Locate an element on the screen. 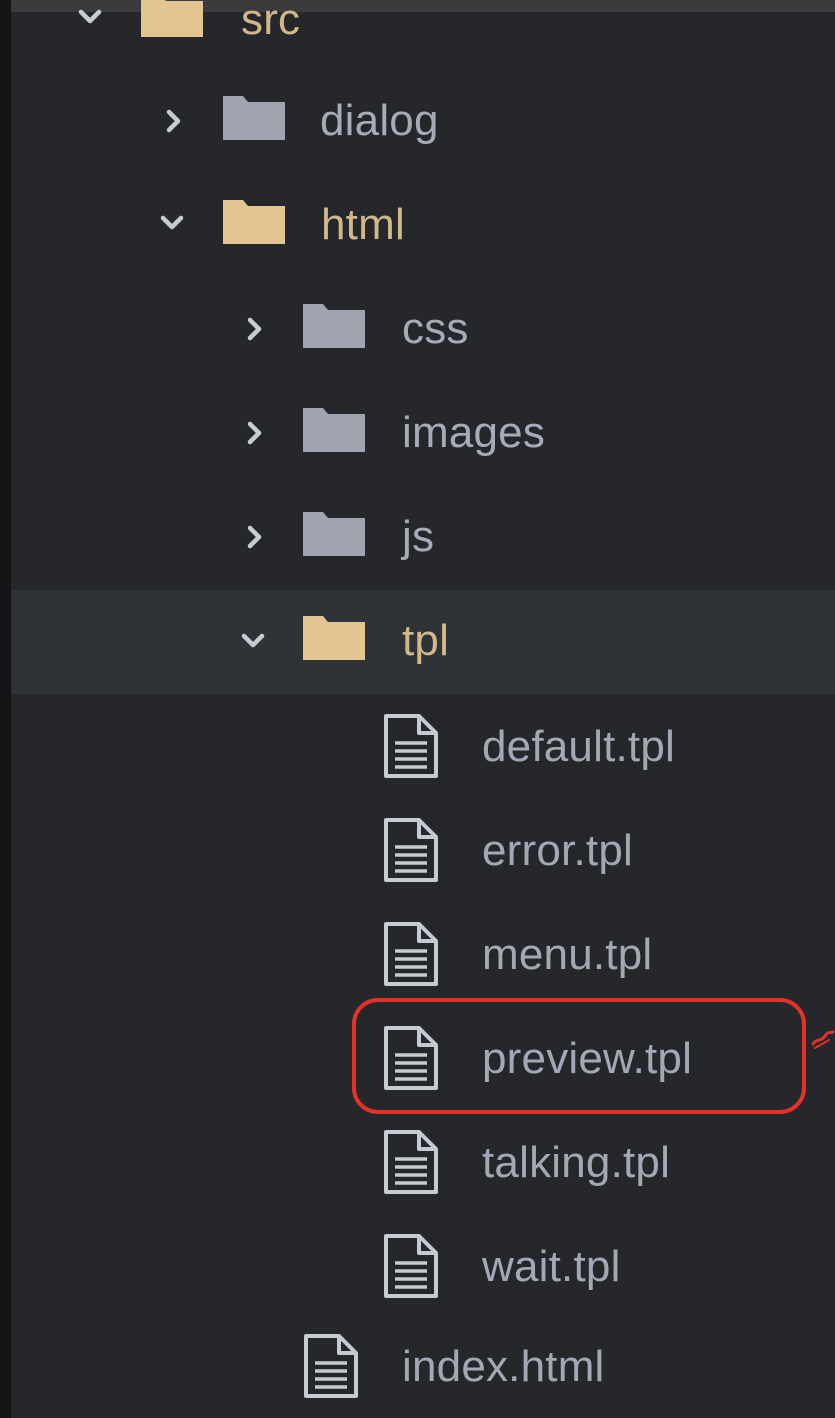  tree-label-talking-tpl: talking.tpl is located at coordinates (576, 1162).